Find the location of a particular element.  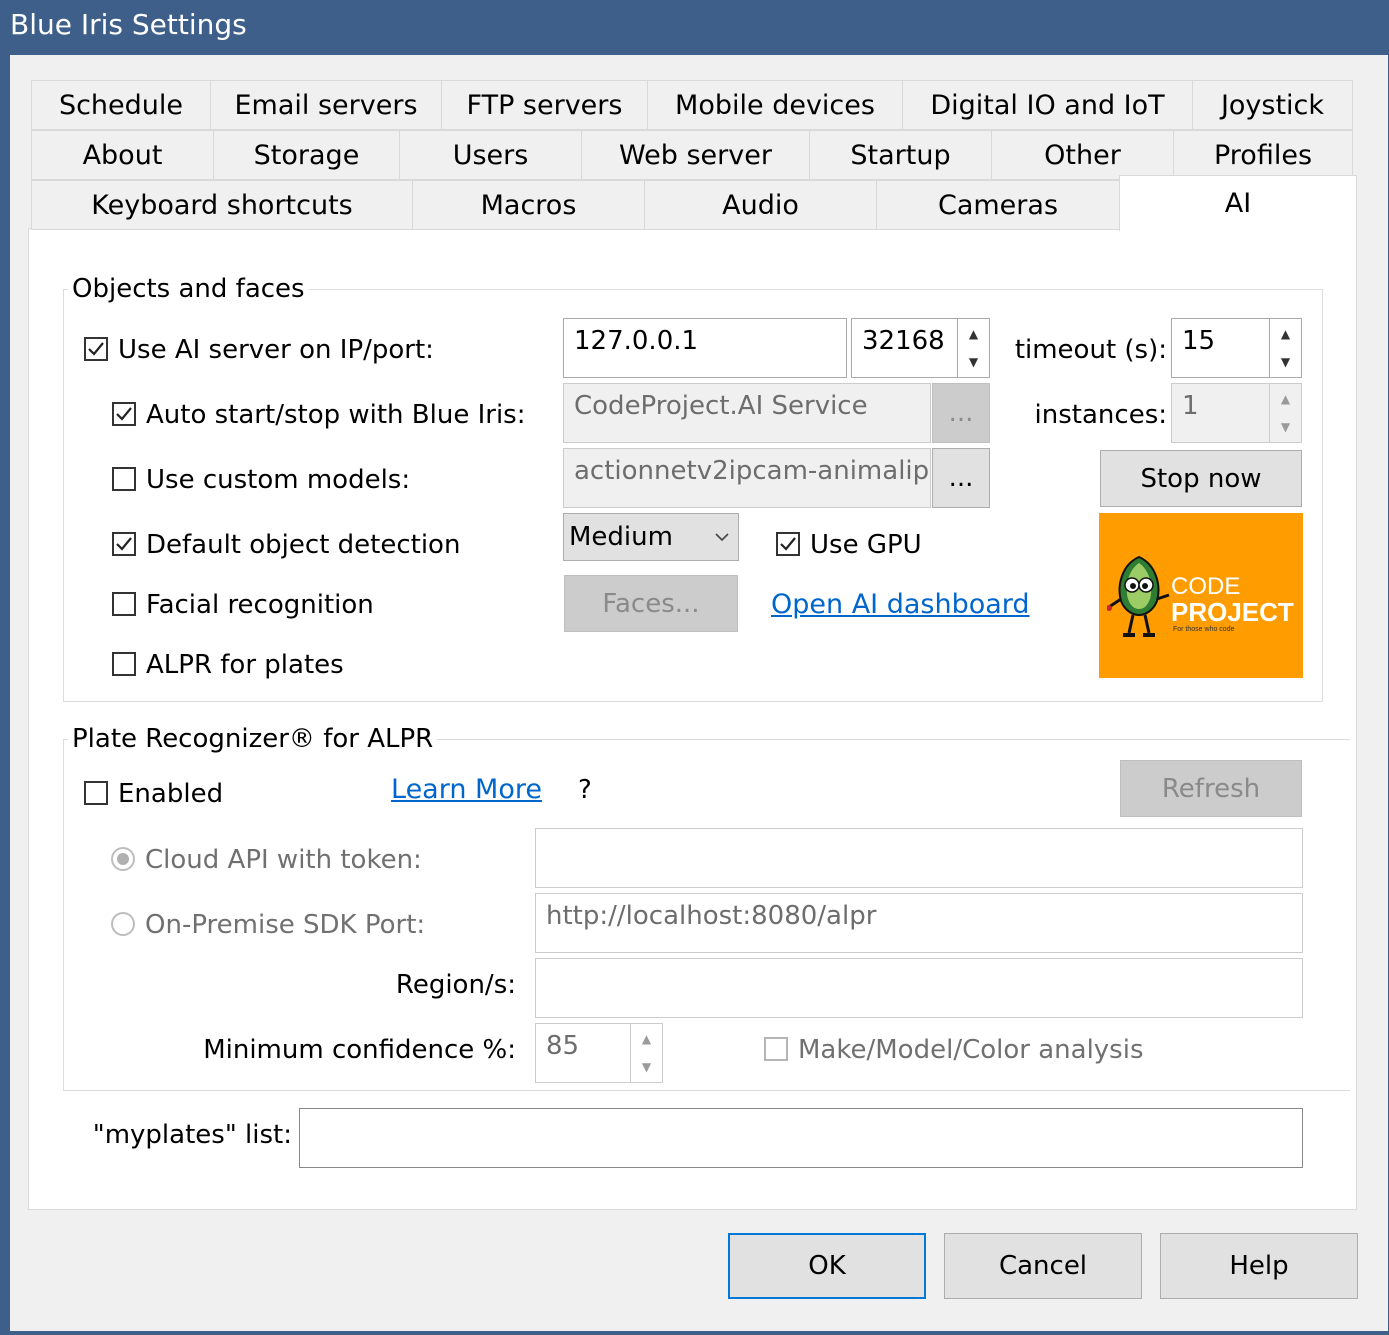

tab-users: Users is located at coordinates (490, 155).